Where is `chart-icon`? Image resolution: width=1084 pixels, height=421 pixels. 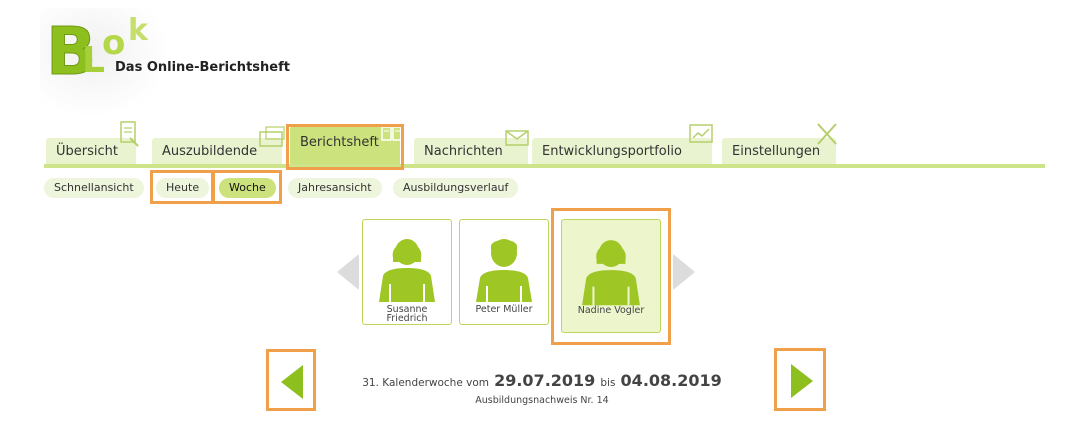
chart-icon is located at coordinates (701, 133).